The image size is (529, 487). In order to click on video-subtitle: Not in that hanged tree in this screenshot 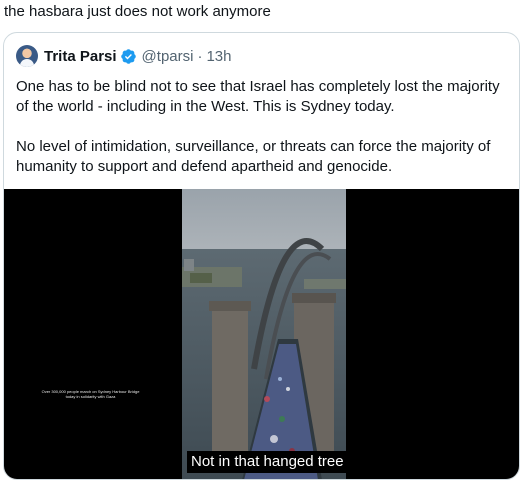, I will do `click(267, 462)`.